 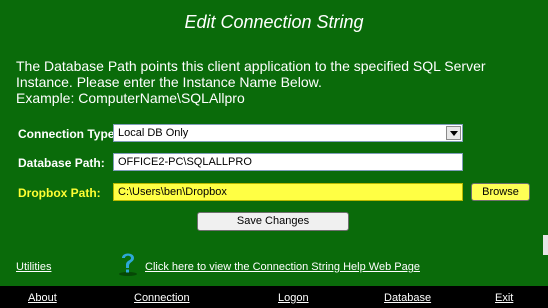 I want to click on dropbox-path-input: C:\Users\ben\Dropbox, so click(x=288, y=192).